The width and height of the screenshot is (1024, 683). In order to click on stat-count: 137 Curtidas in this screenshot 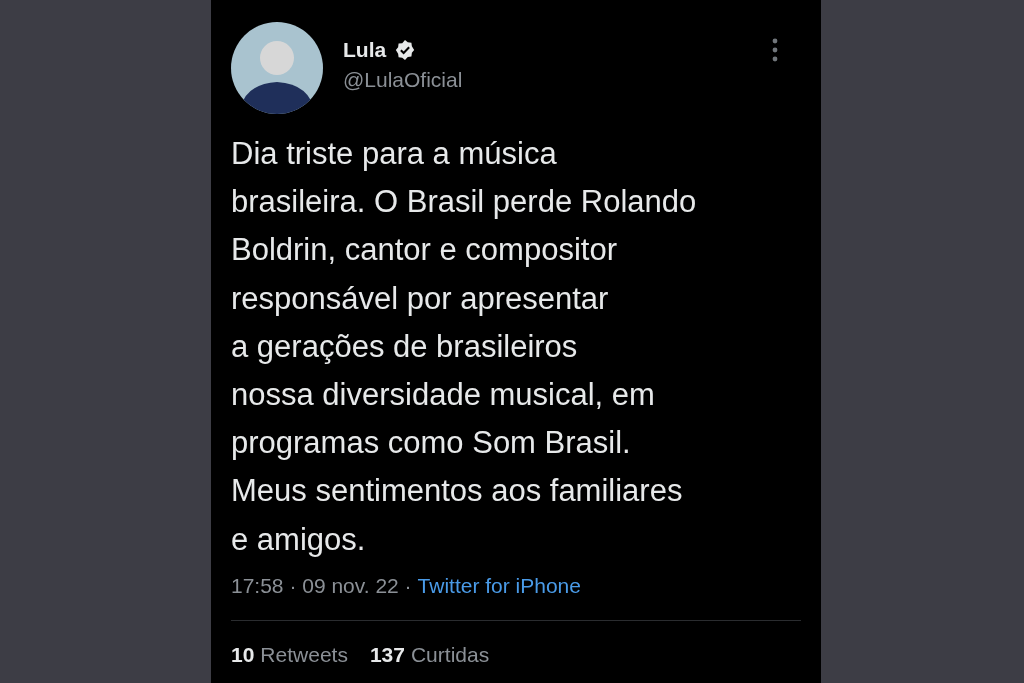, I will do `click(429, 654)`.